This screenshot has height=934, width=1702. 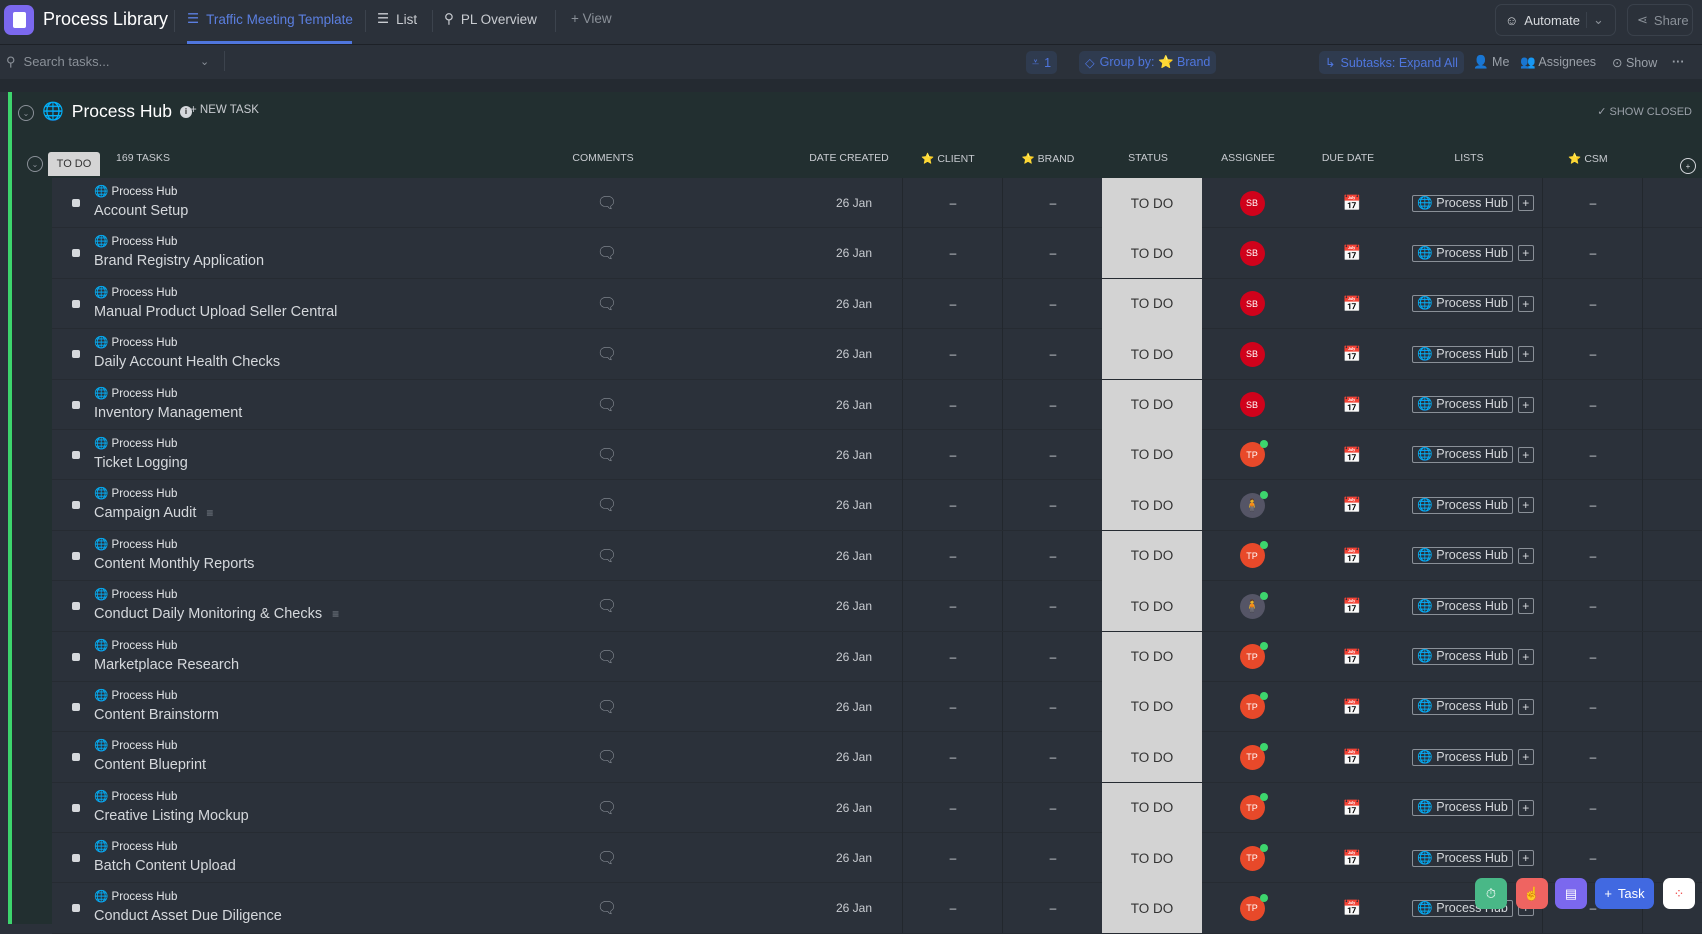 What do you see at coordinates (1491, 62) in the screenshot?
I see `me-filter: 👤 Me` at bounding box center [1491, 62].